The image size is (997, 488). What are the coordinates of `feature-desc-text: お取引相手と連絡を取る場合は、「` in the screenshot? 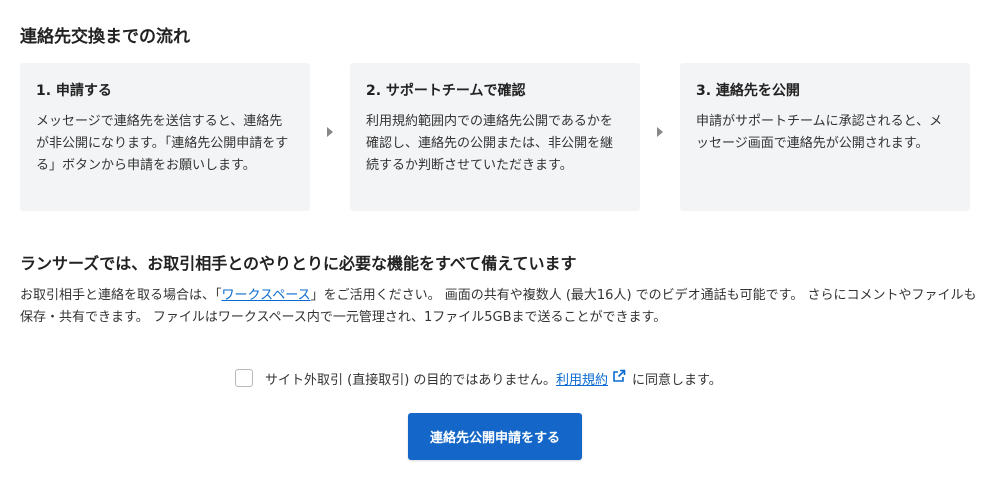 It's located at (121, 295).